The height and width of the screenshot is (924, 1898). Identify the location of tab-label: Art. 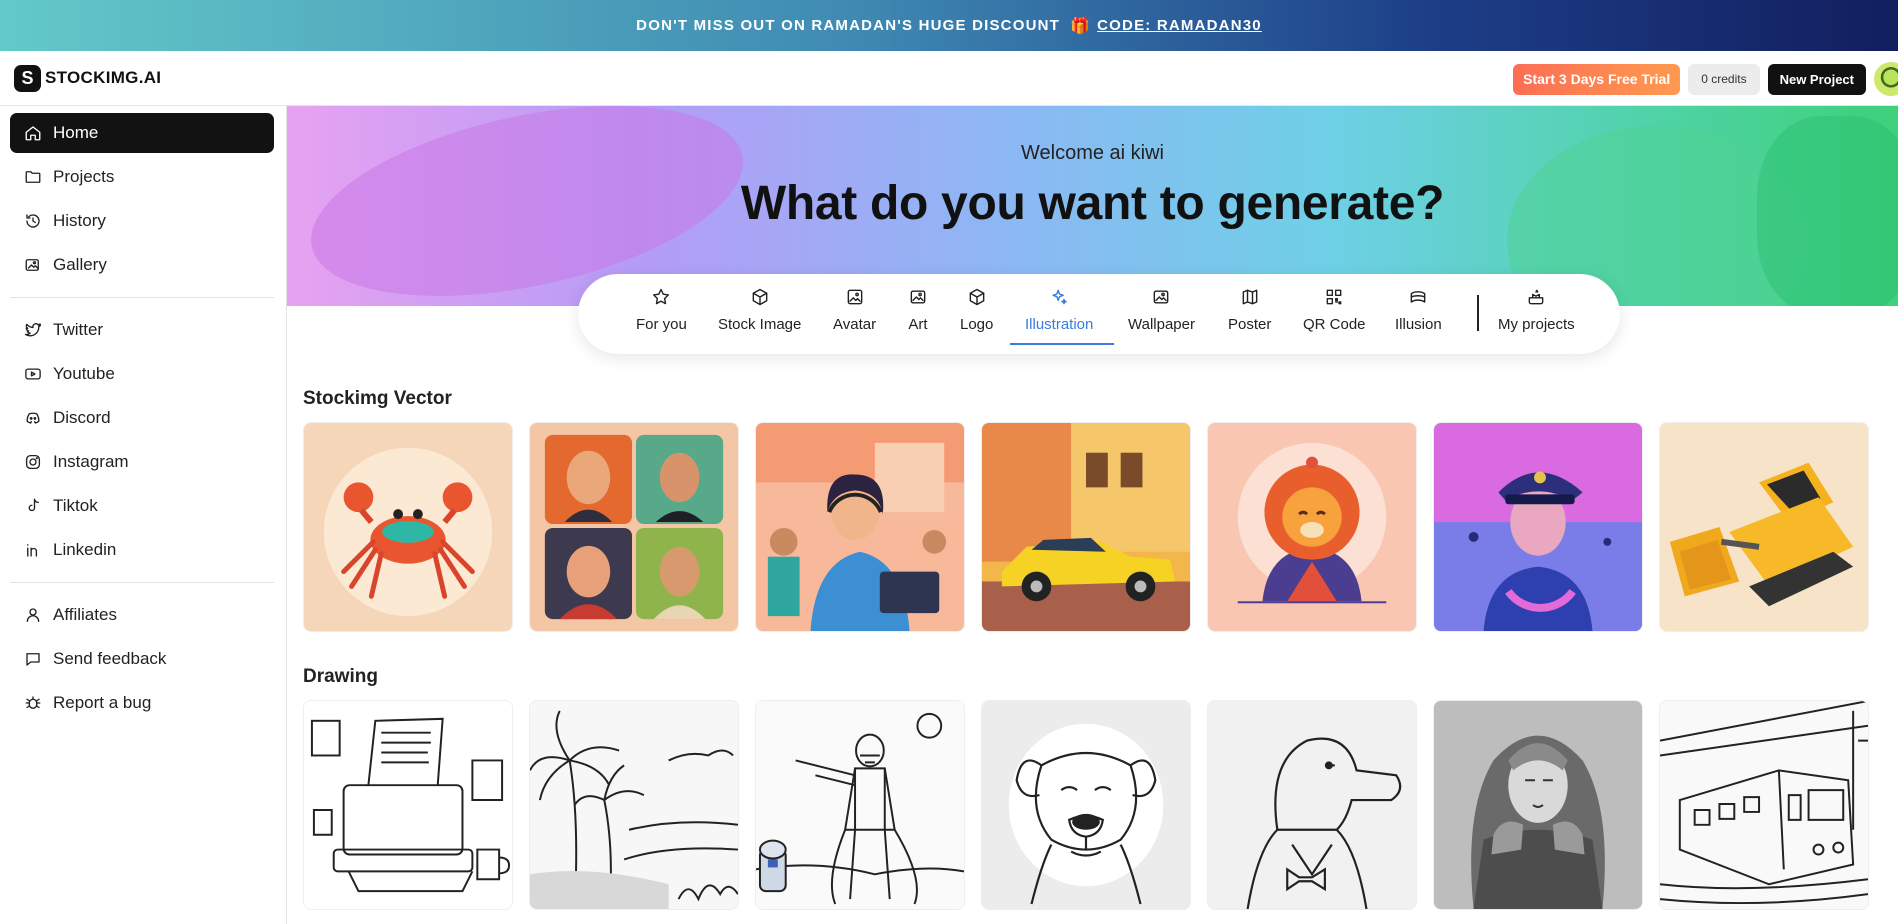
(918, 324).